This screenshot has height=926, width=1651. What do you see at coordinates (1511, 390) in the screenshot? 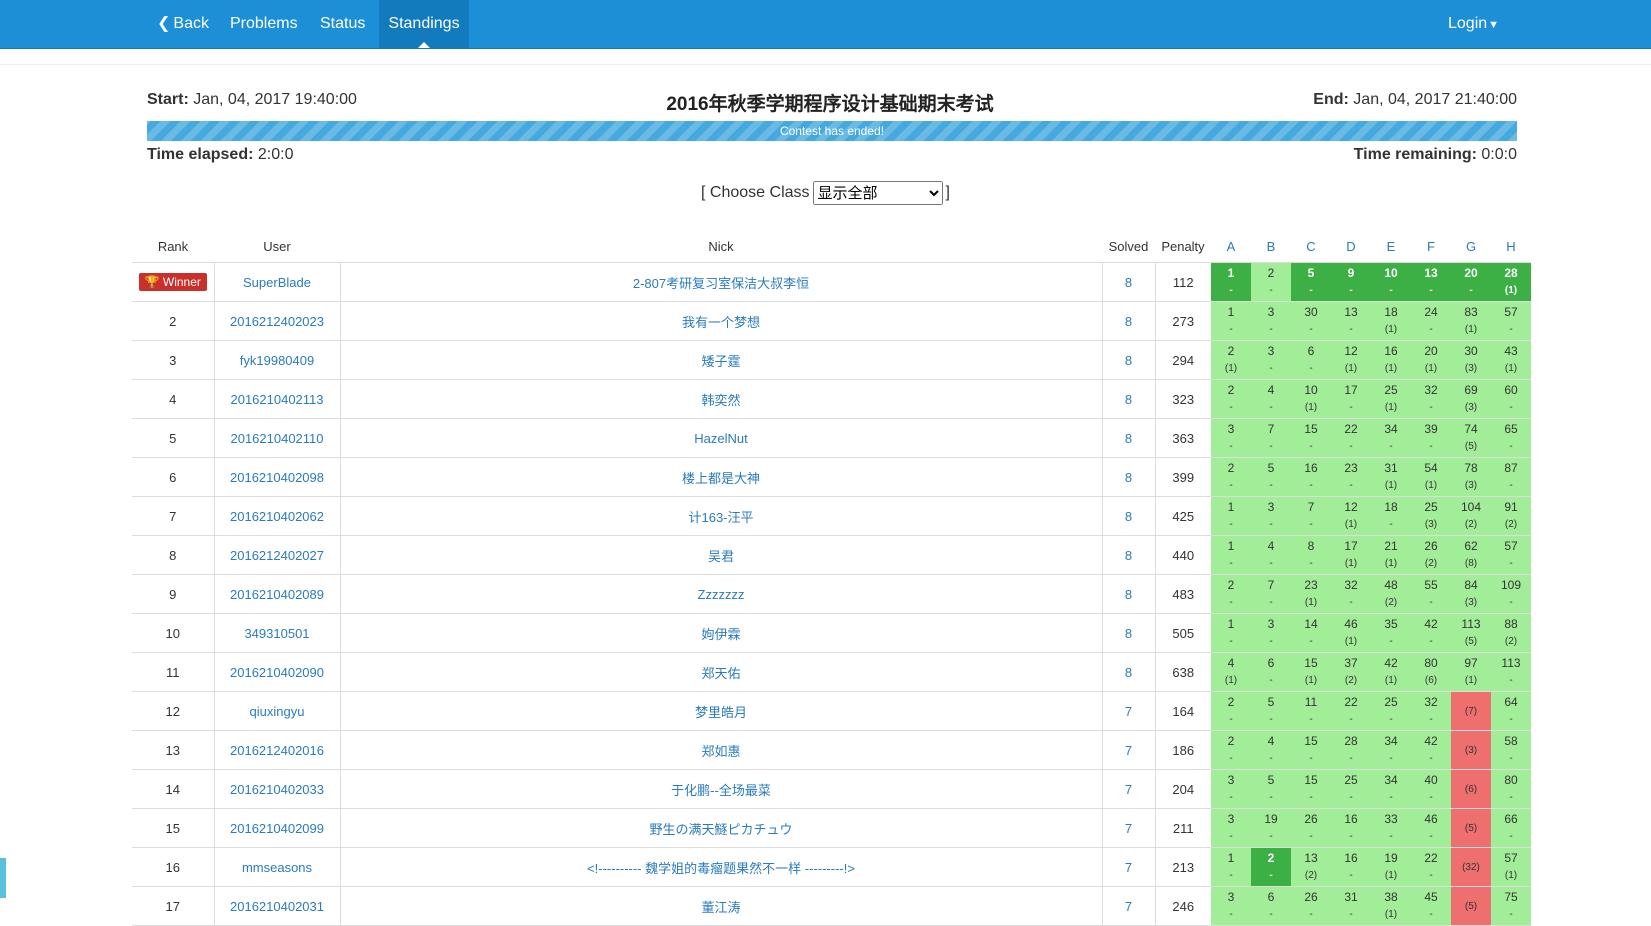
I see `solve-time: 60` at bounding box center [1511, 390].